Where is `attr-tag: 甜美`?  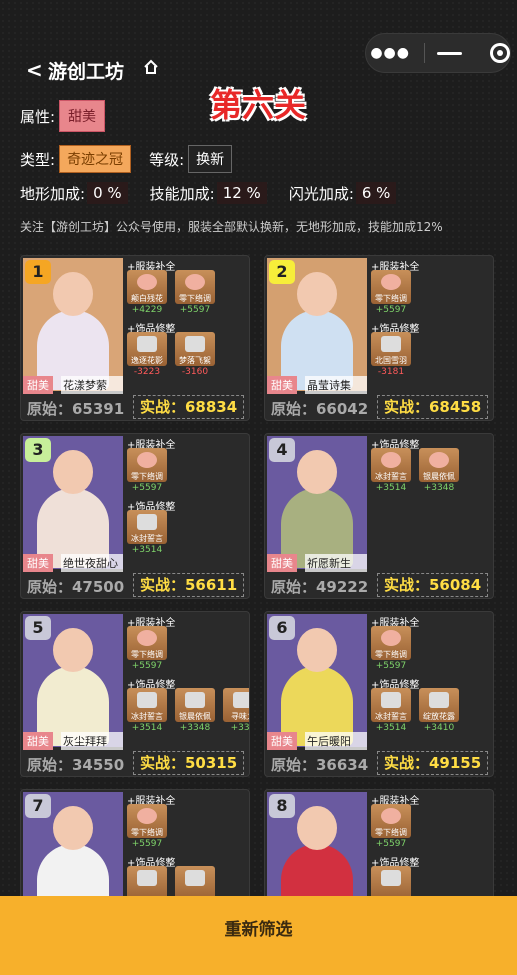
attr-tag: 甜美 is located at coordinates (82, 116).